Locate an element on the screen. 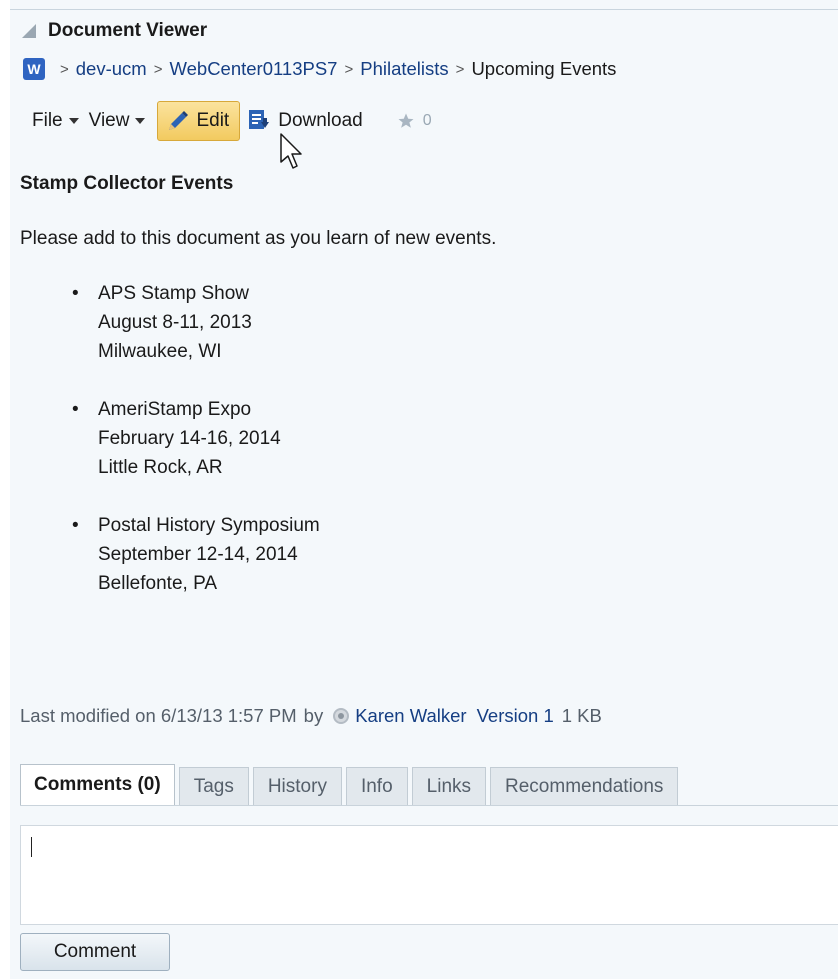 This screenshot has width=838, height=979. comment-button: Comment is located at coordinates (95, 952).